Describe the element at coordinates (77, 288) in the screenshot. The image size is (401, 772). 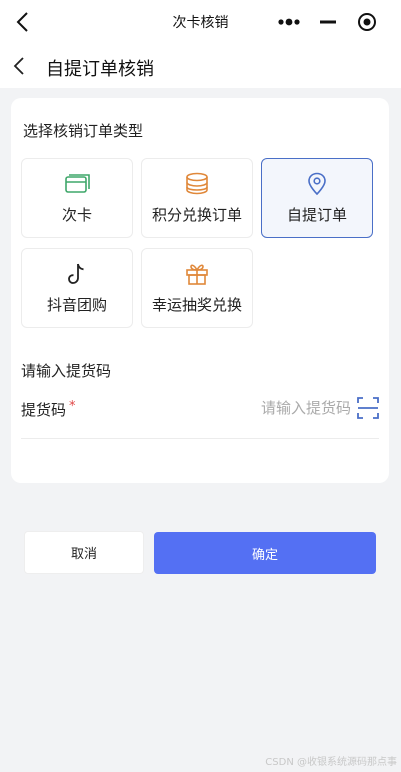
I see `order-type-option-douyin: 抖音团购` at that location.